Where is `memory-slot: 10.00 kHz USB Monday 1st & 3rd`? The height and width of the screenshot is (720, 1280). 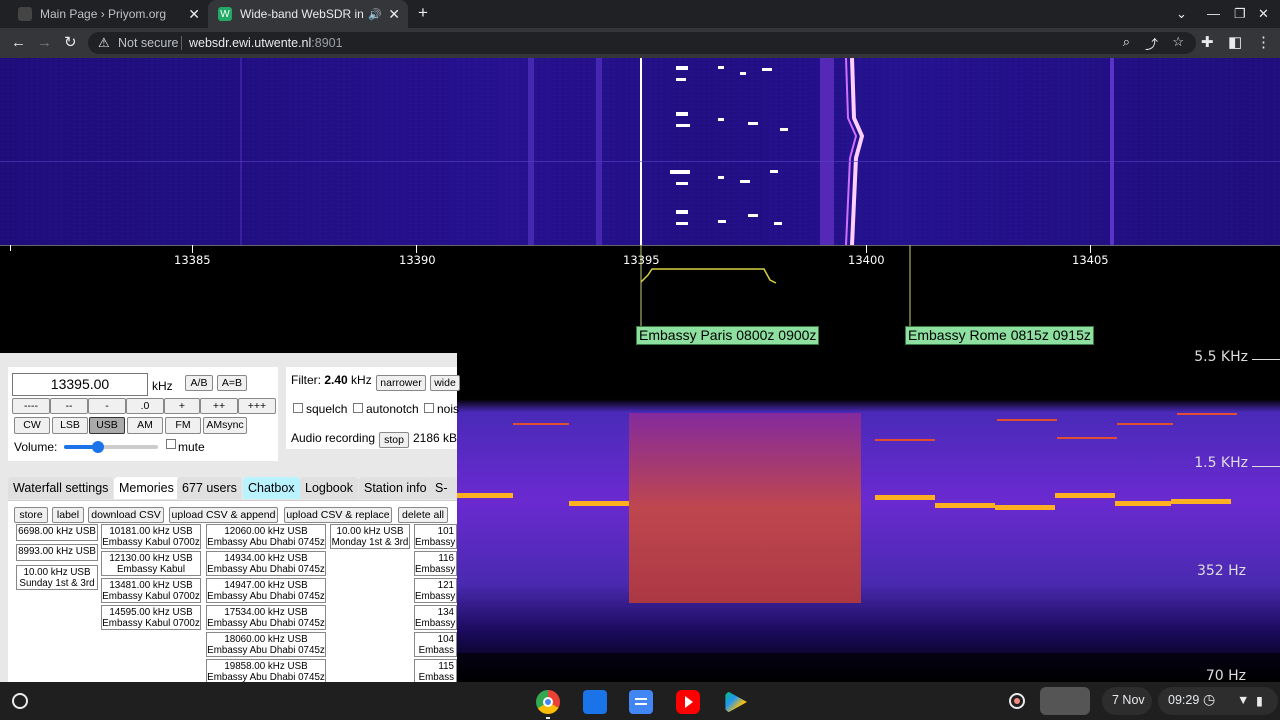
memory-slot: 10.00 kHz USB Monday 1st & 3rd is located at coordinates (370, 536).